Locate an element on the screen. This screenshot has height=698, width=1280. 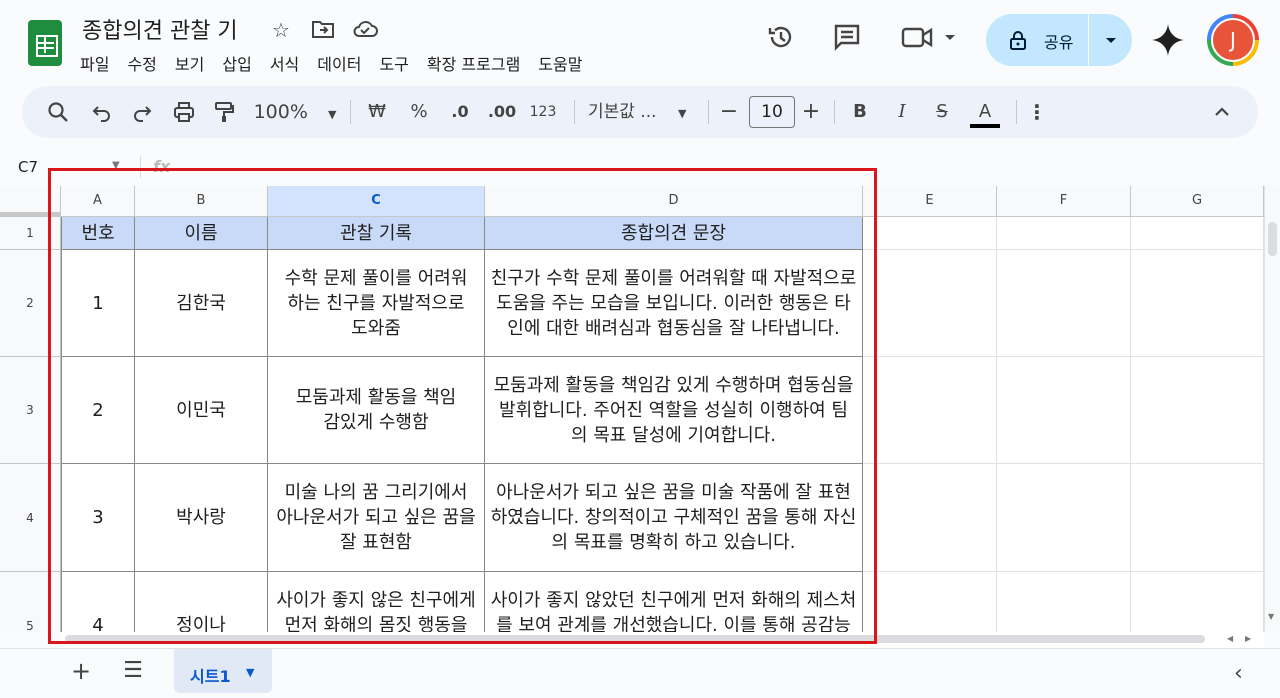
cell-number: 2 is located at coordinates (98, 410).